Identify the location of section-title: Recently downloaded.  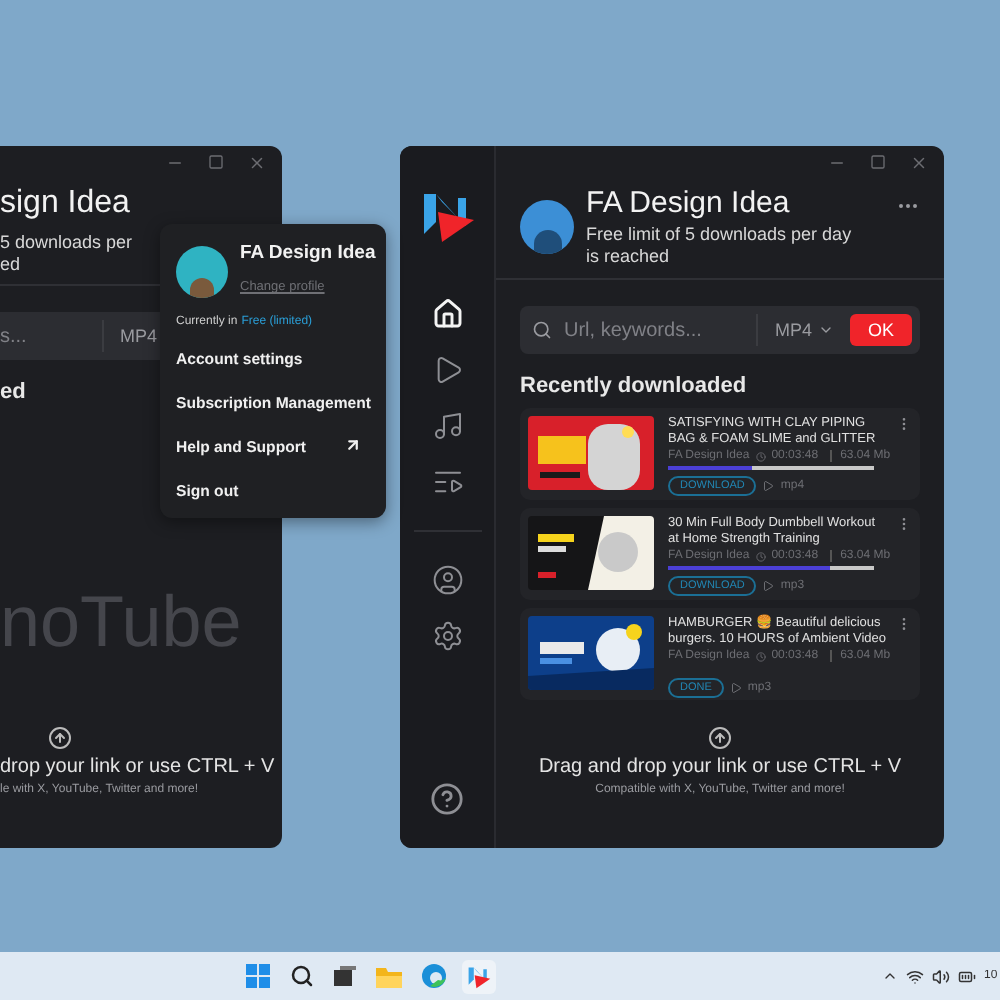
(633, 386).